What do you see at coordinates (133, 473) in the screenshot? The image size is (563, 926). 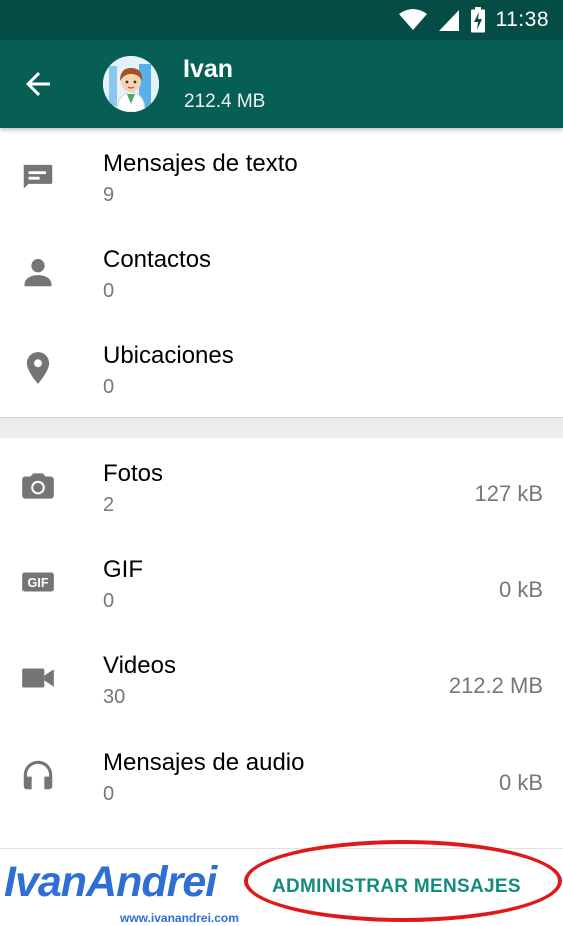 I see `row-title: Fotos` at bounding box center [133, 473].